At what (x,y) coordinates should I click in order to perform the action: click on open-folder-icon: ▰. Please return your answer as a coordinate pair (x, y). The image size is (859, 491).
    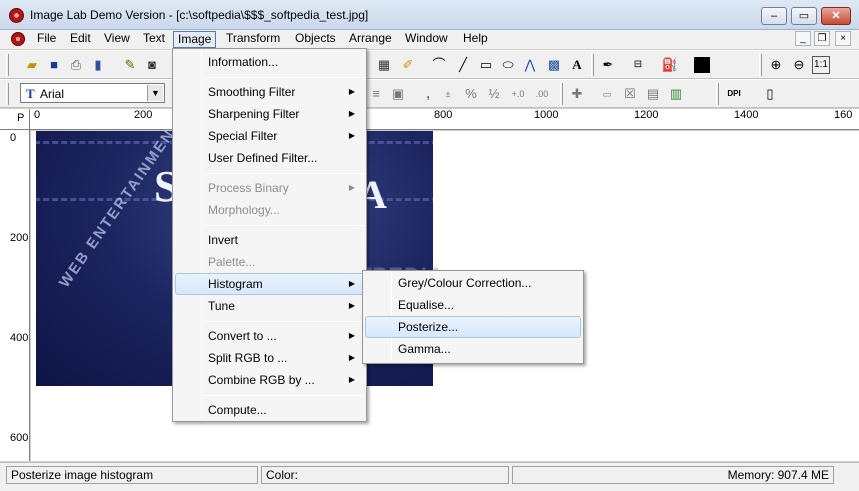
    Looking at the image, I should click on (32, 65).